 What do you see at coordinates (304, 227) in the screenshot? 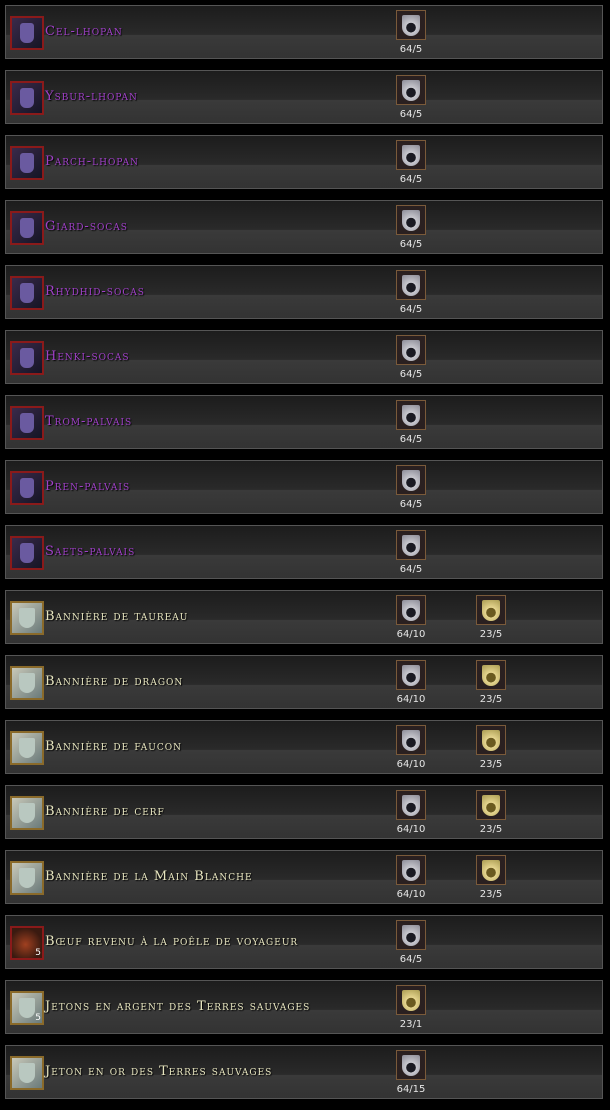
I see `barter-row: Giard-socas 64/5` at bounding box center [304, 227].